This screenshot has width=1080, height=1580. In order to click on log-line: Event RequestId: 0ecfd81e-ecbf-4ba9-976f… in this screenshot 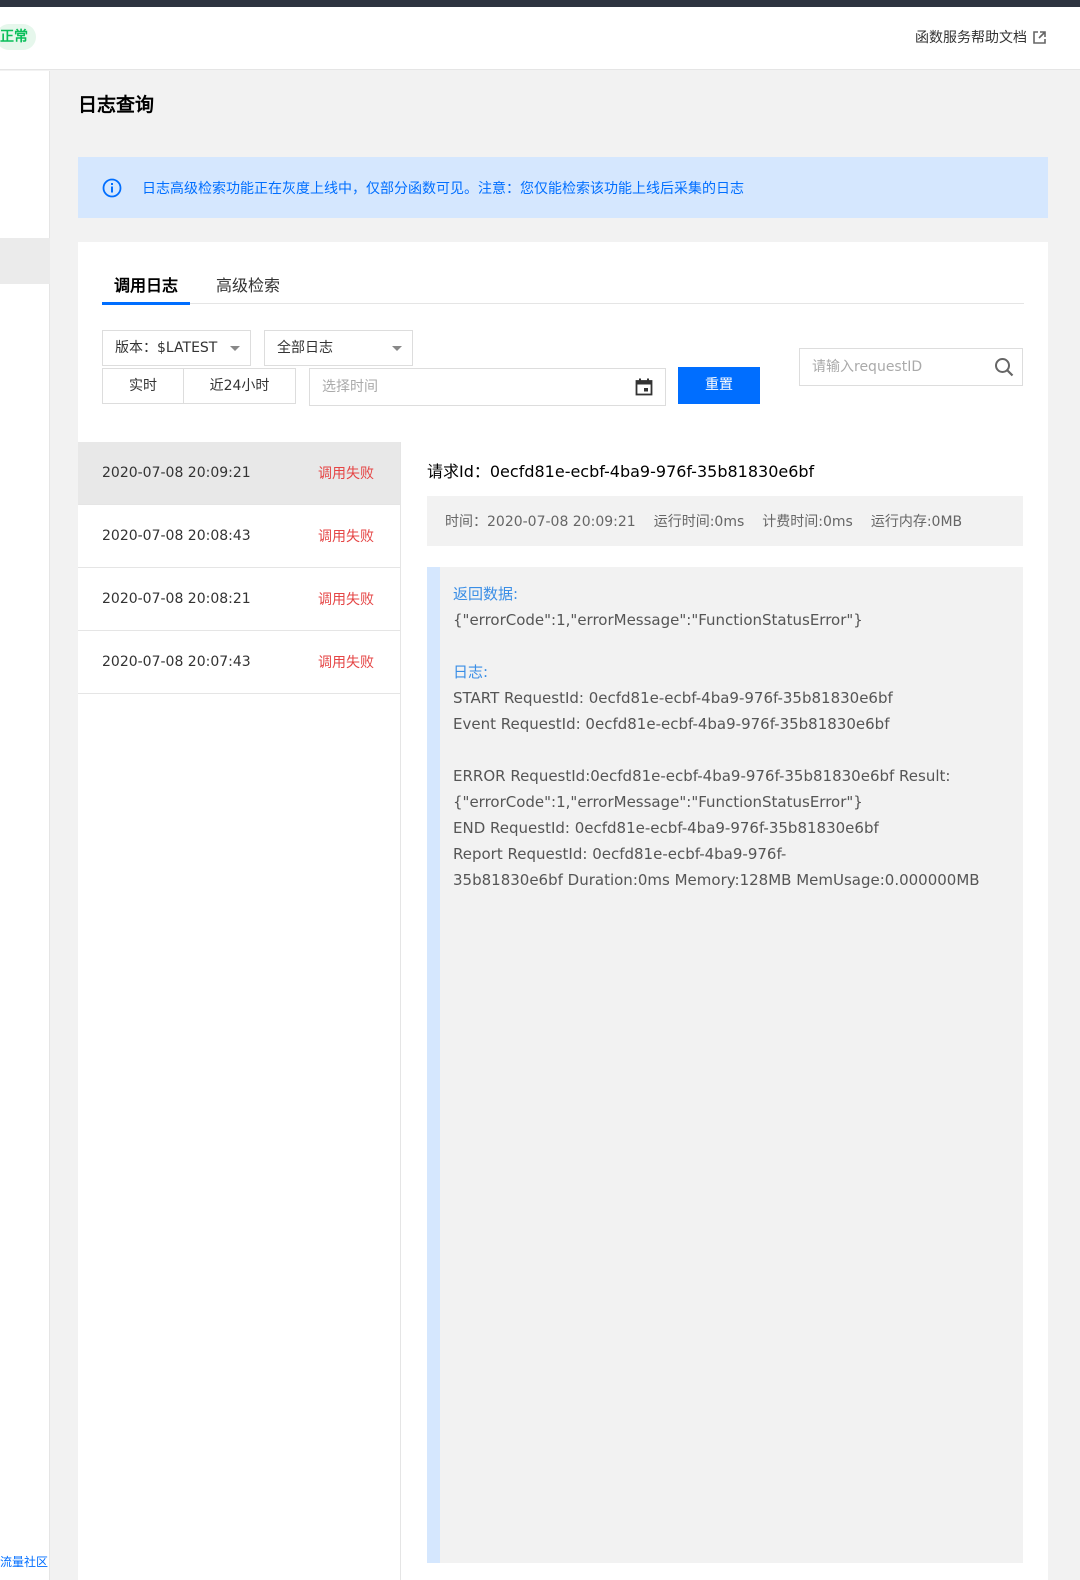, I will do `click(671, 724)`.